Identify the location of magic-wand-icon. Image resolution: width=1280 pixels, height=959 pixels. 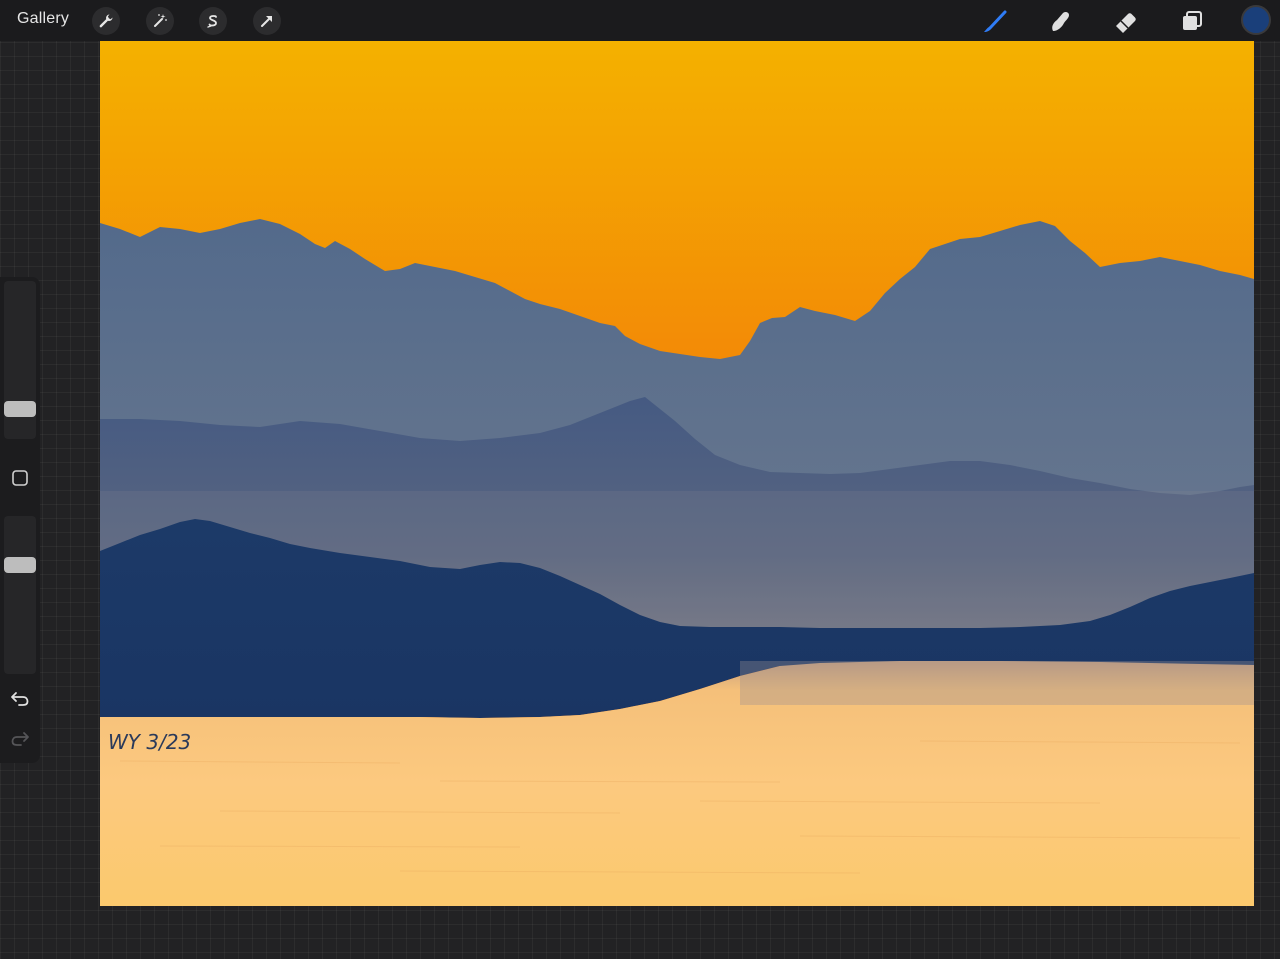
(160, 21).